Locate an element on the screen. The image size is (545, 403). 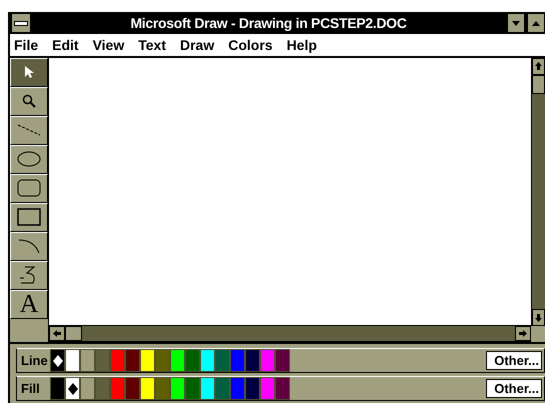
up-triangle-icon is located at coordinates (536, 23).